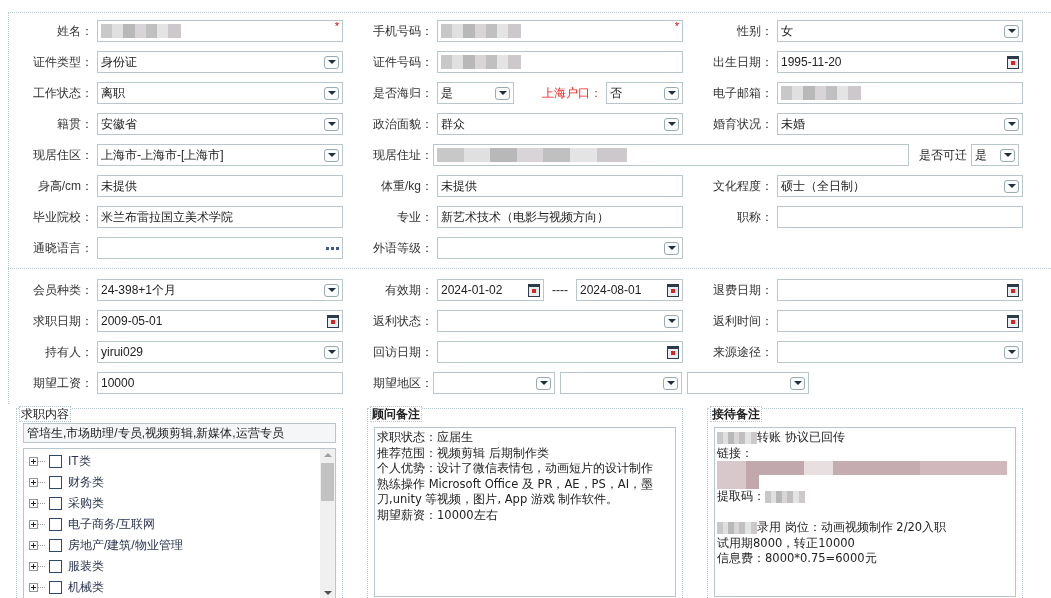  I want to click on field-label: 来源途径：, so click(743, 352).